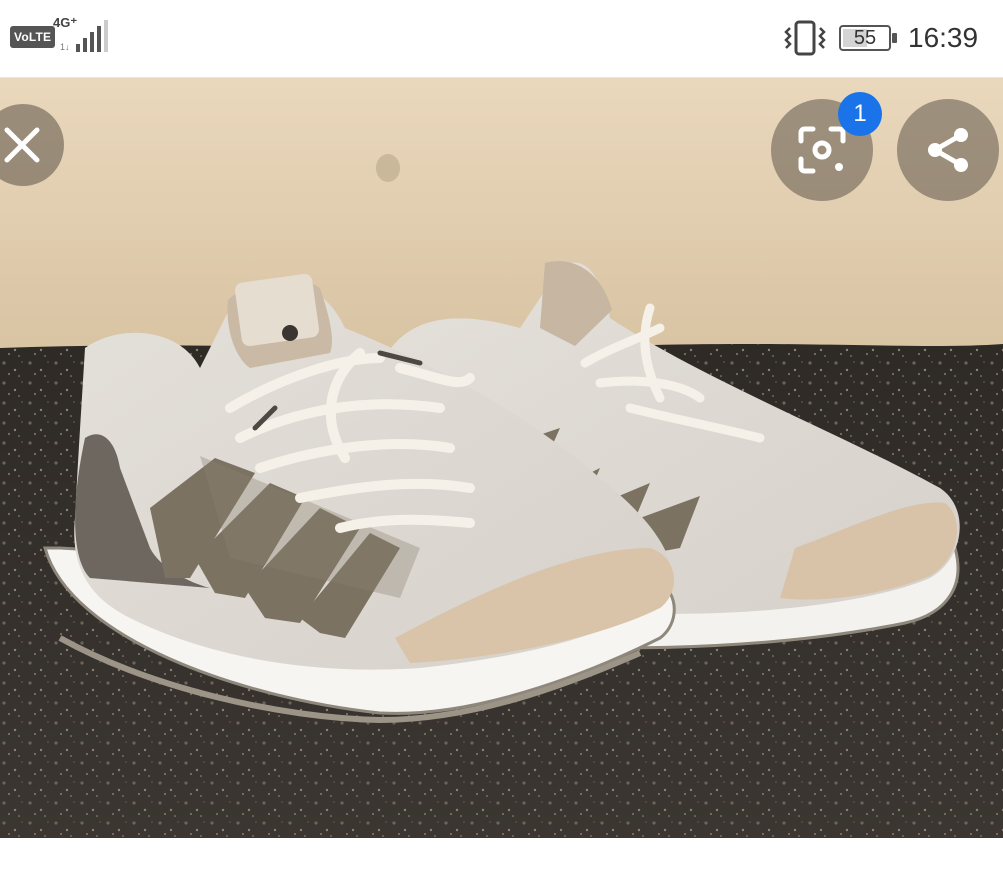 The image size is (1003, 873). Describe the element at coordinates (33, 37) in the screenshot. I see `volte-badge: VoLTE` at that location.